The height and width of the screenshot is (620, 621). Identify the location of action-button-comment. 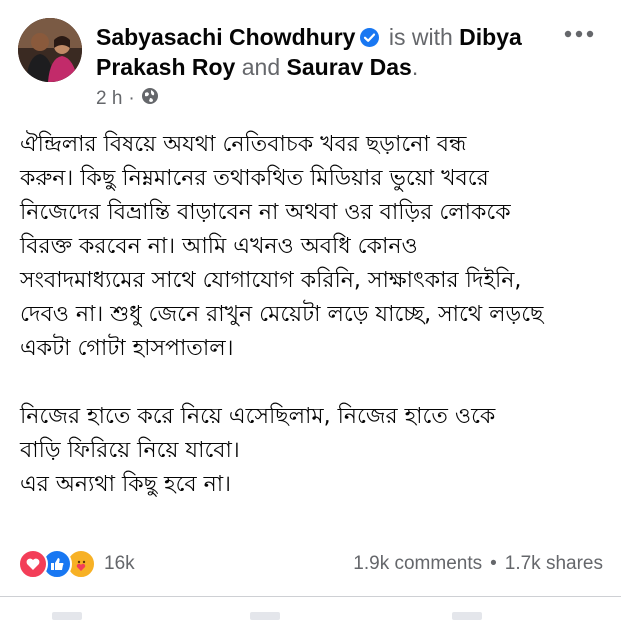
(265, 616).